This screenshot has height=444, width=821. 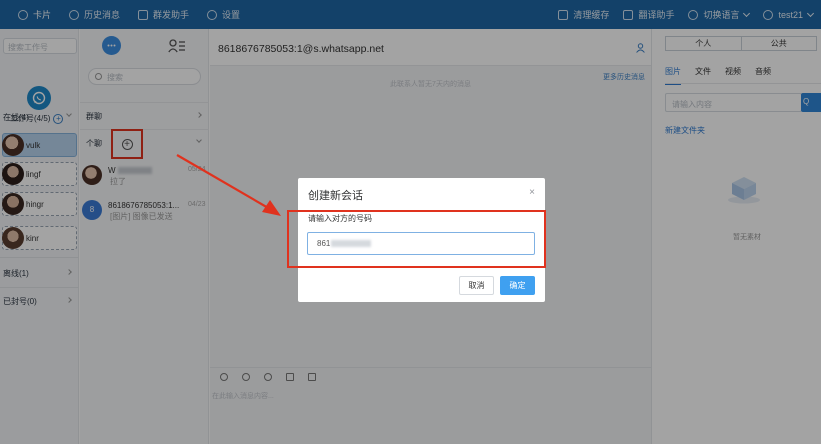 I want to click on annotation-highlight-box, so click(x=416, y=239).